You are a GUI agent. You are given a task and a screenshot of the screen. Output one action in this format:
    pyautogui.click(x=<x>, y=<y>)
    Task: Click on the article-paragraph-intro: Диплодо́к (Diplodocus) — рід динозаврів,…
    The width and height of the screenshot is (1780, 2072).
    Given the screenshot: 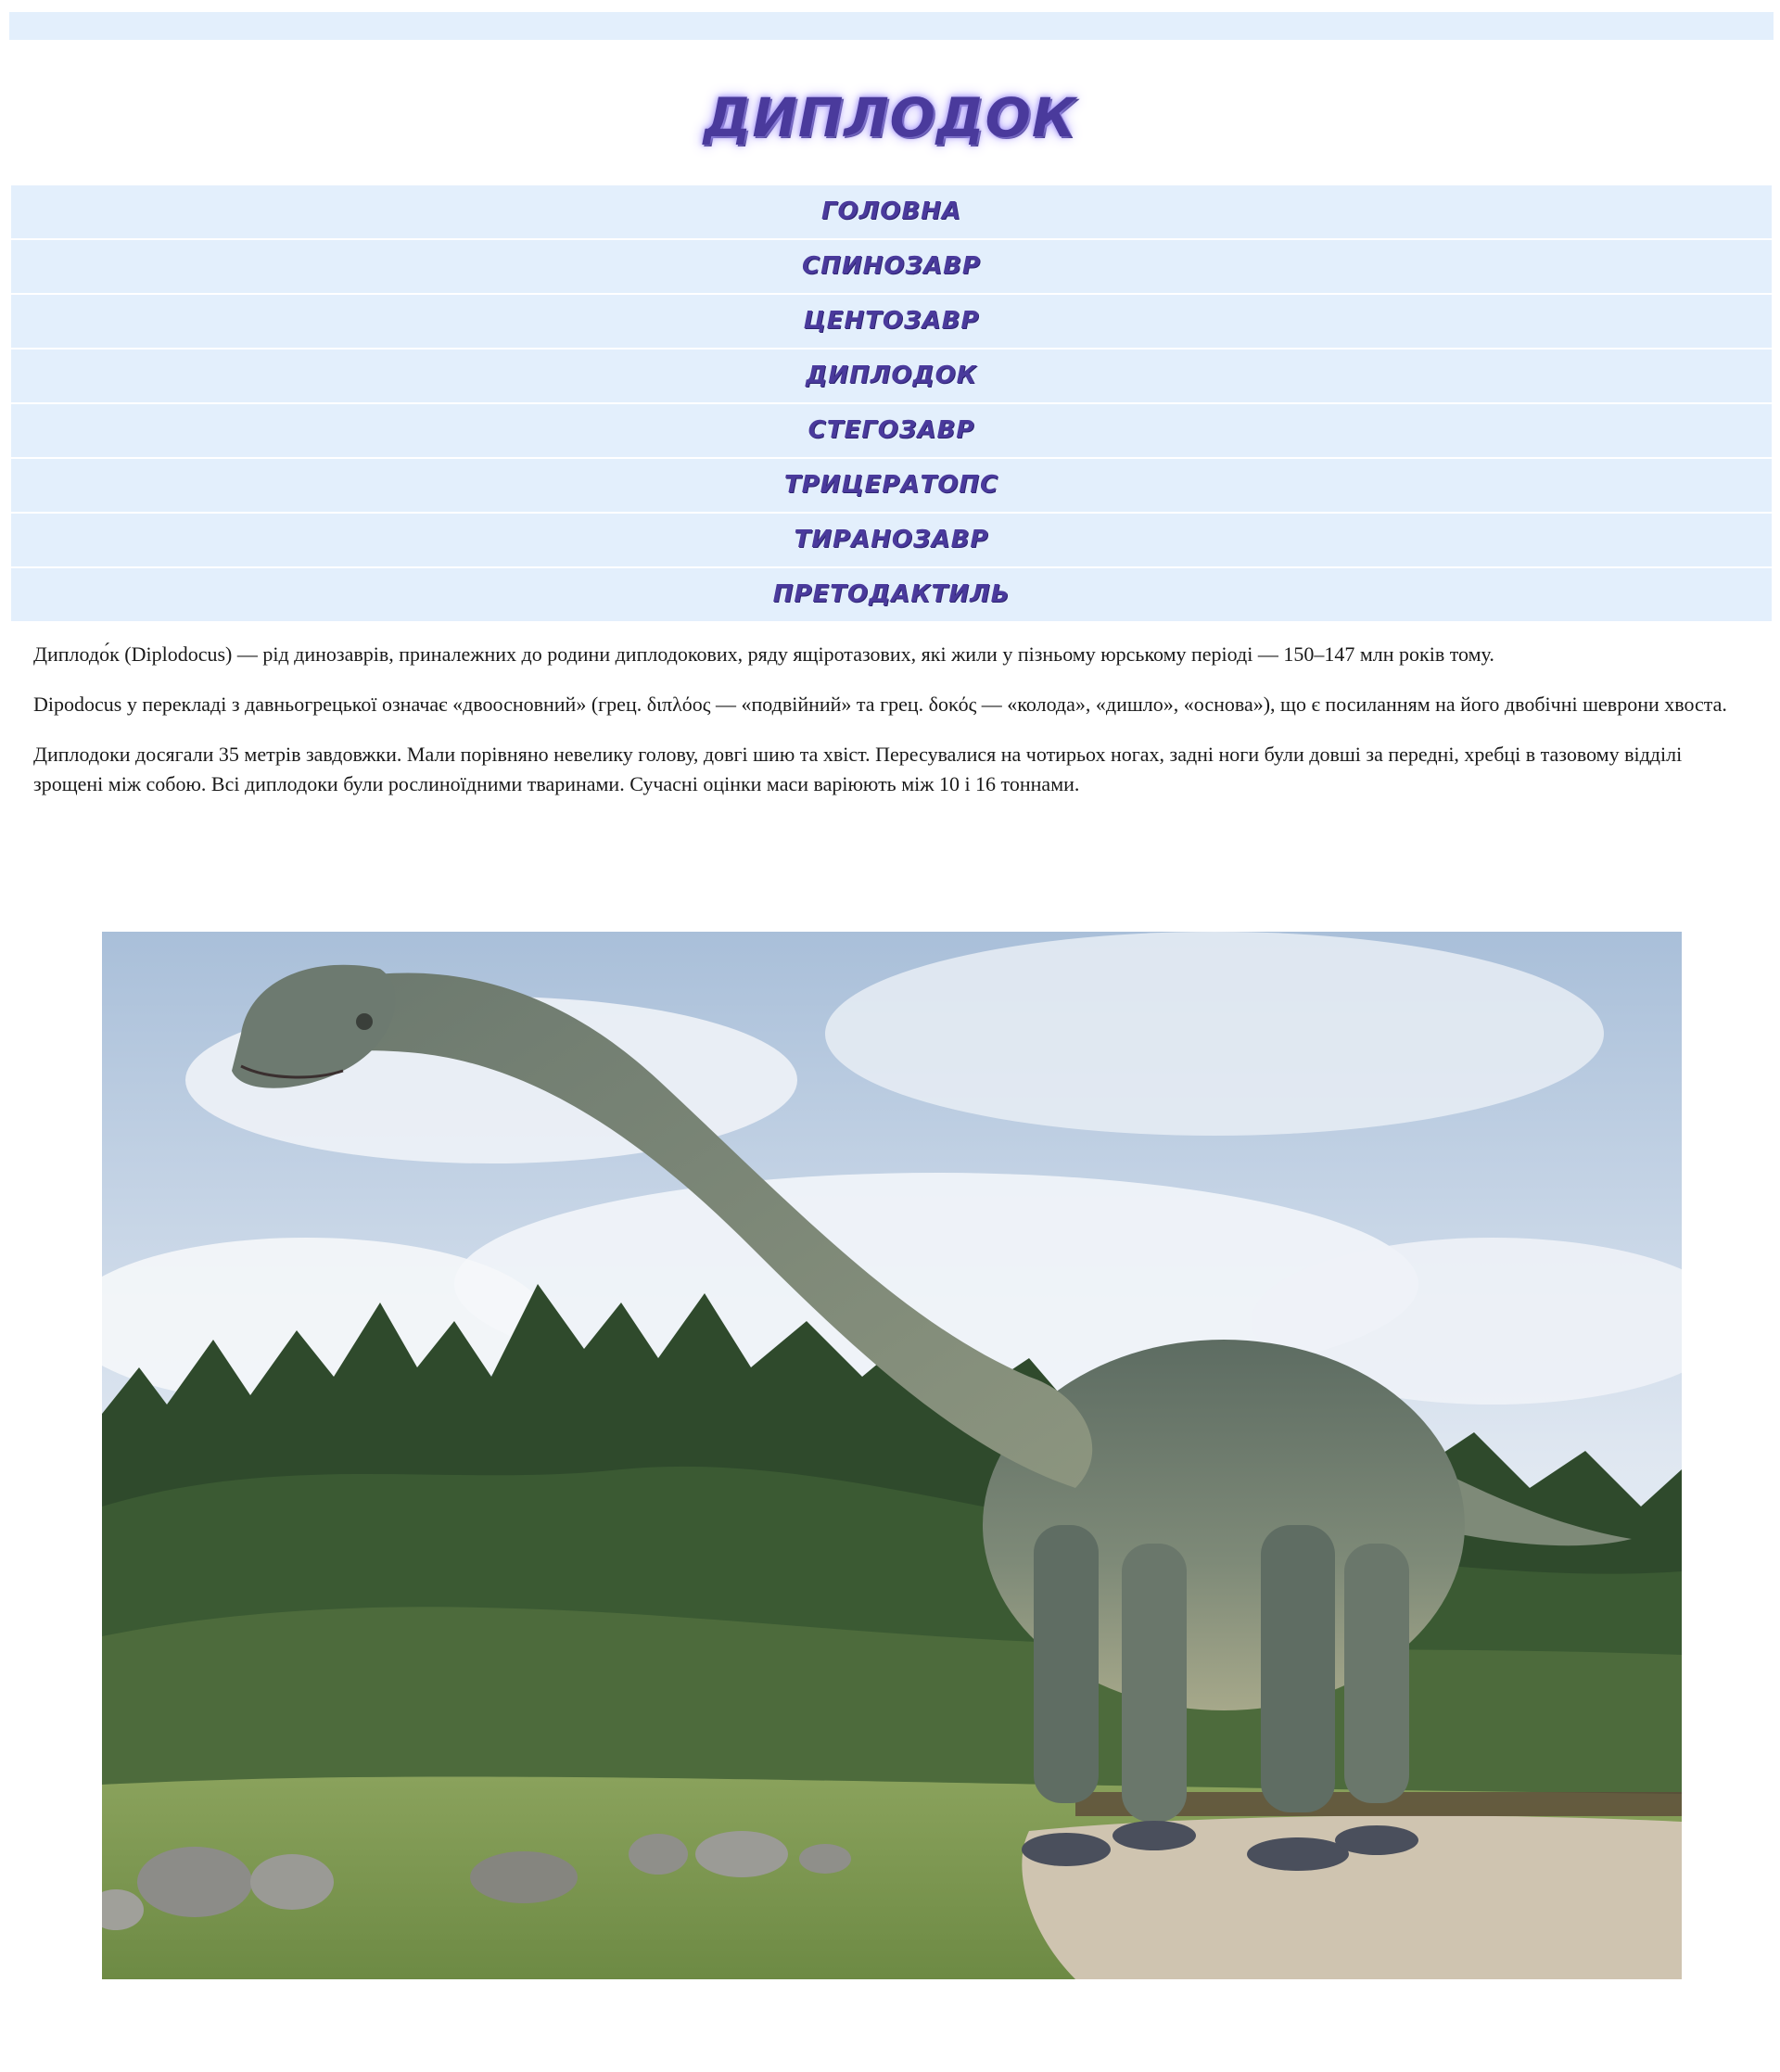 What is the action you would take?
    pyautogui.click(x=763, y=654)
    